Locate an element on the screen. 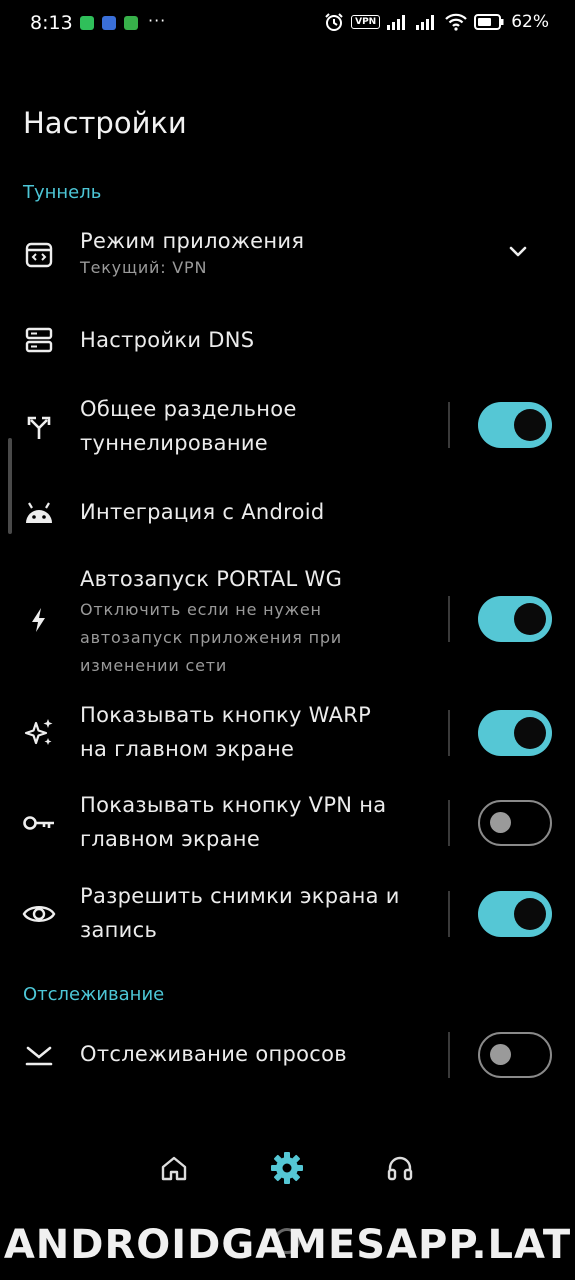  more-notifications-icon: ··· is located at coordinates (157, 20).